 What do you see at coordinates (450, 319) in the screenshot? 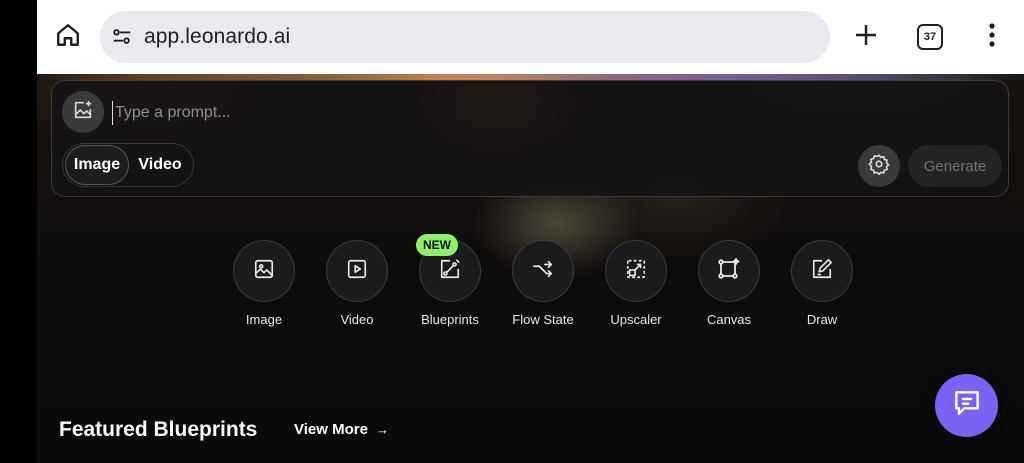
I see `quick-action-label: Blueprints` at bounding box center [450, 319].